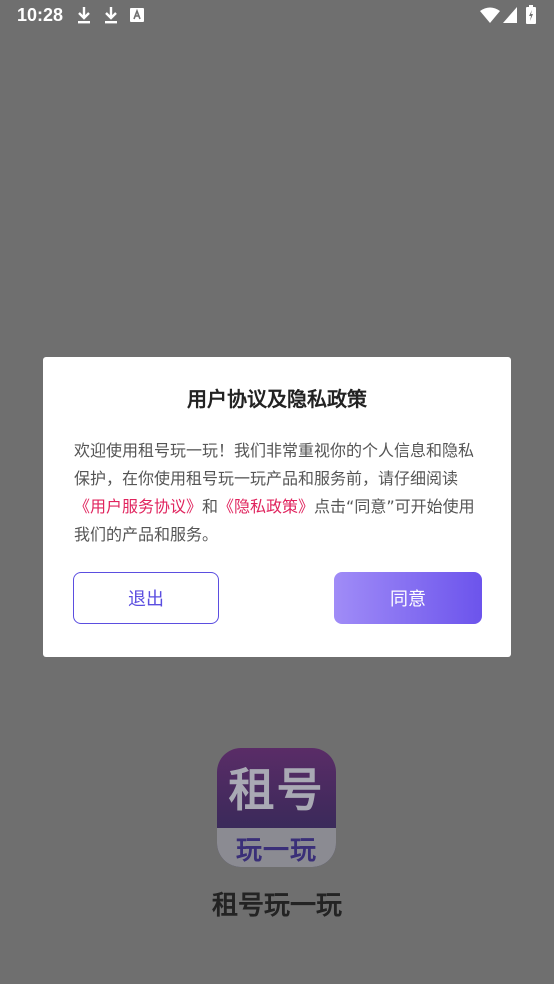  I want to click on terms-of-service-link: 《用户服务协议》, so click(138, 506).